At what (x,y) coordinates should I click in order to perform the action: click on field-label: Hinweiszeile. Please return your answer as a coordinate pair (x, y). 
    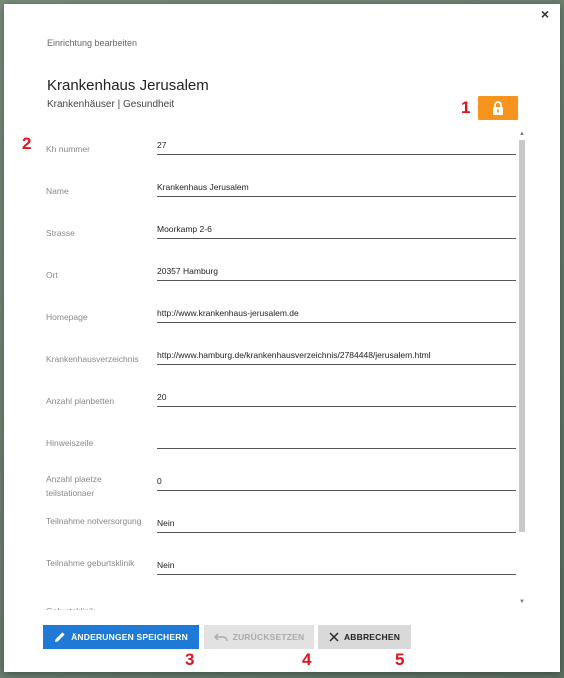
    Looking at the image, I should click on (70, 443).